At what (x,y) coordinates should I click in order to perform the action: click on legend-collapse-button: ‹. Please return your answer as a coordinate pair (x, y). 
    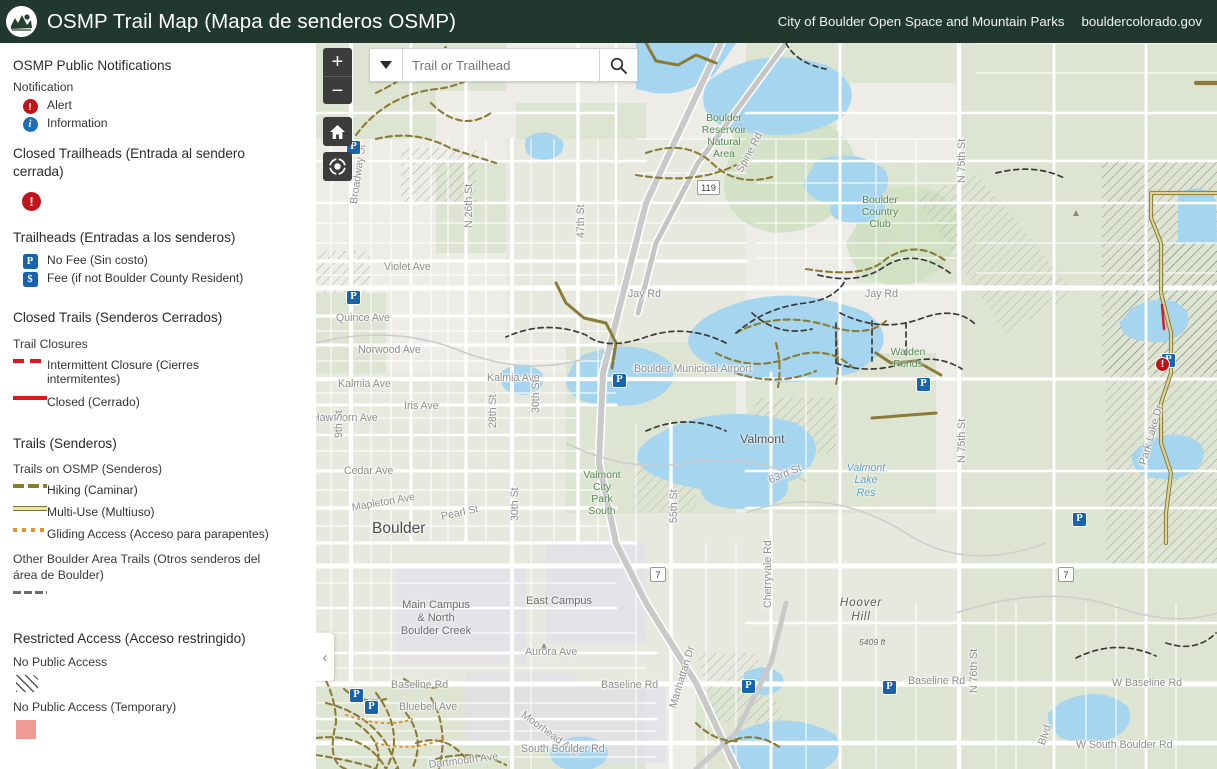
    Looking at the image, I should click on (325, 657).